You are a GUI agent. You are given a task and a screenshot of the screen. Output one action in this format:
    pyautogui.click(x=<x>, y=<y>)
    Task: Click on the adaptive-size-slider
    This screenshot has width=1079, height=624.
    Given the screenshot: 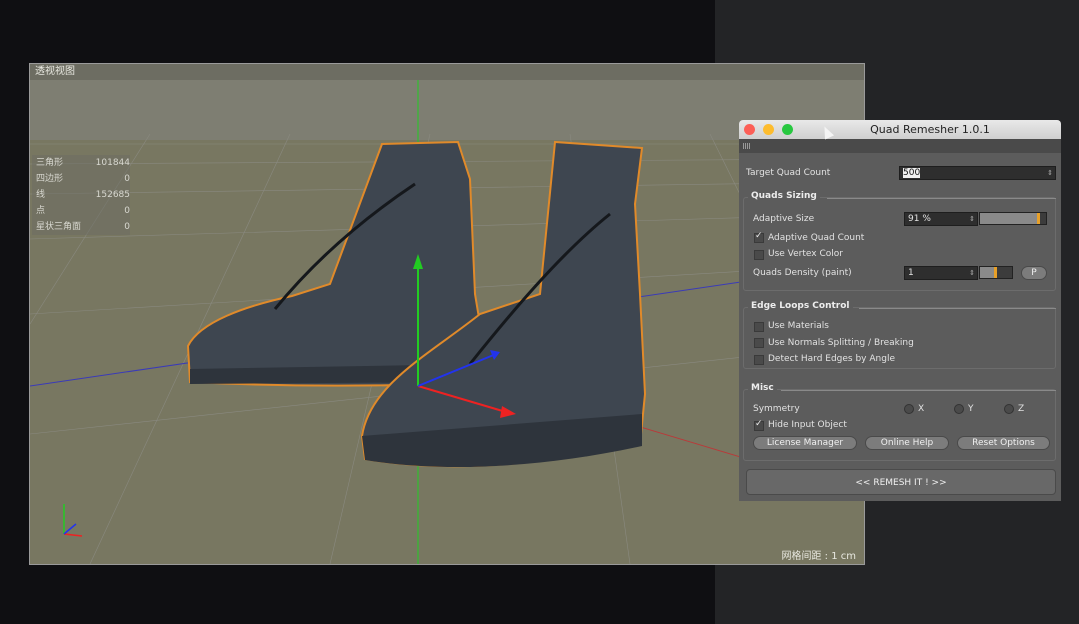 What is the action you would take?
    pyautogui.click(x=1013, y=218)
    